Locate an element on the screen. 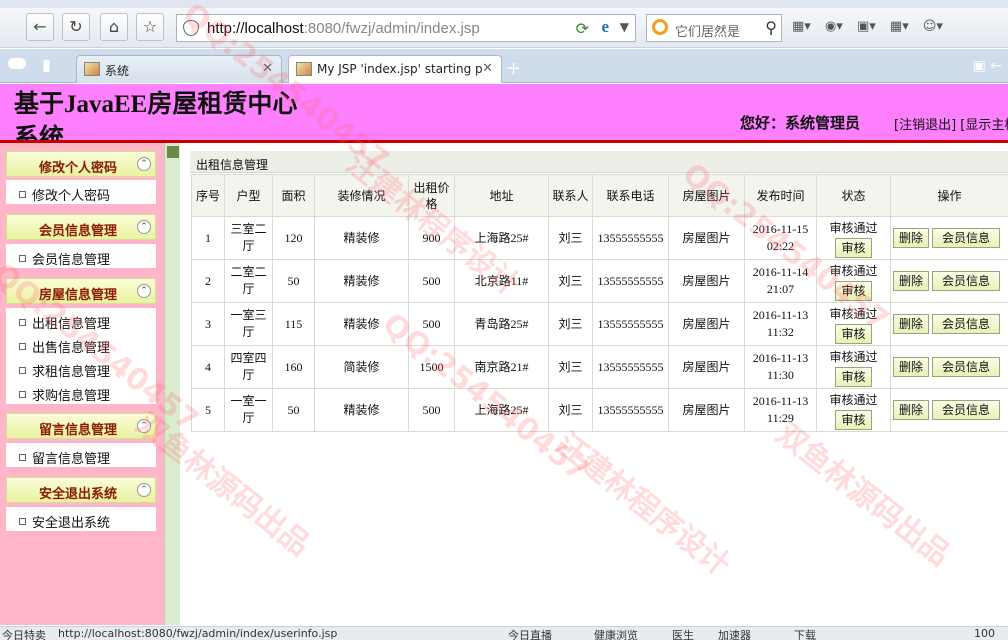  home-icon: ⌂ is located at coordinates (114, 27).